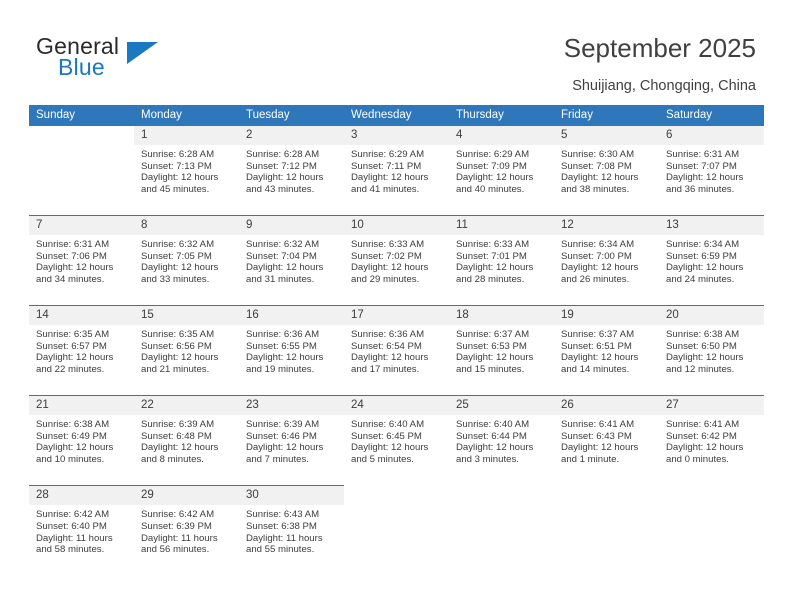  I want to click on weekday-header-monday: Monday, so click(161, 115).